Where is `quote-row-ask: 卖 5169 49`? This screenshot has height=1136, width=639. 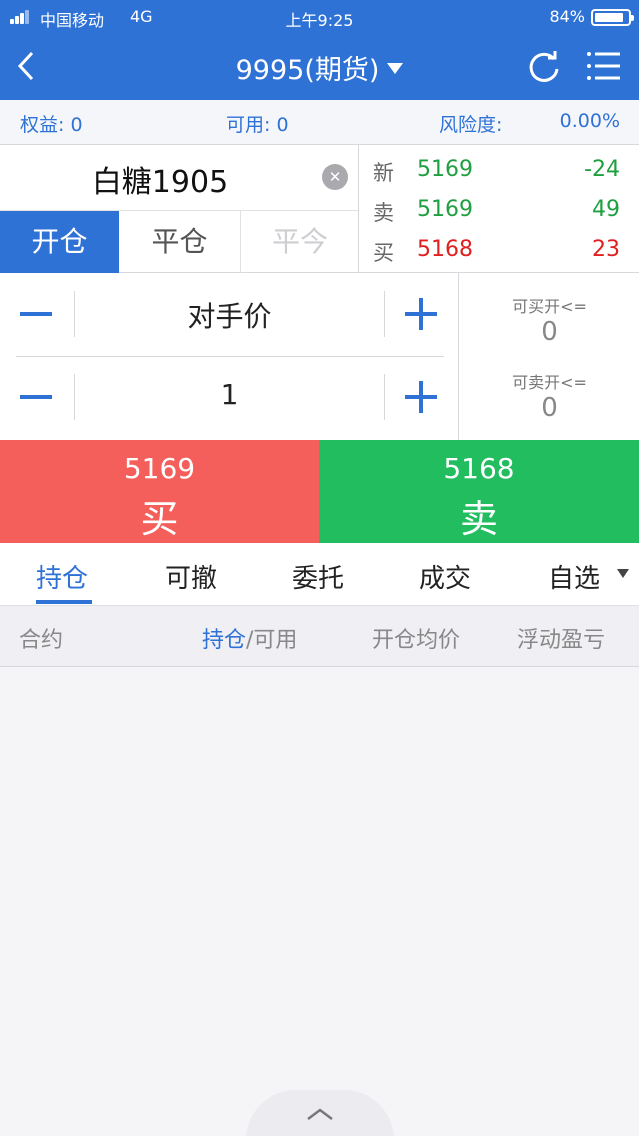 quote-row-ask: 卖 5169 49 is located at coordinates (499, 209).